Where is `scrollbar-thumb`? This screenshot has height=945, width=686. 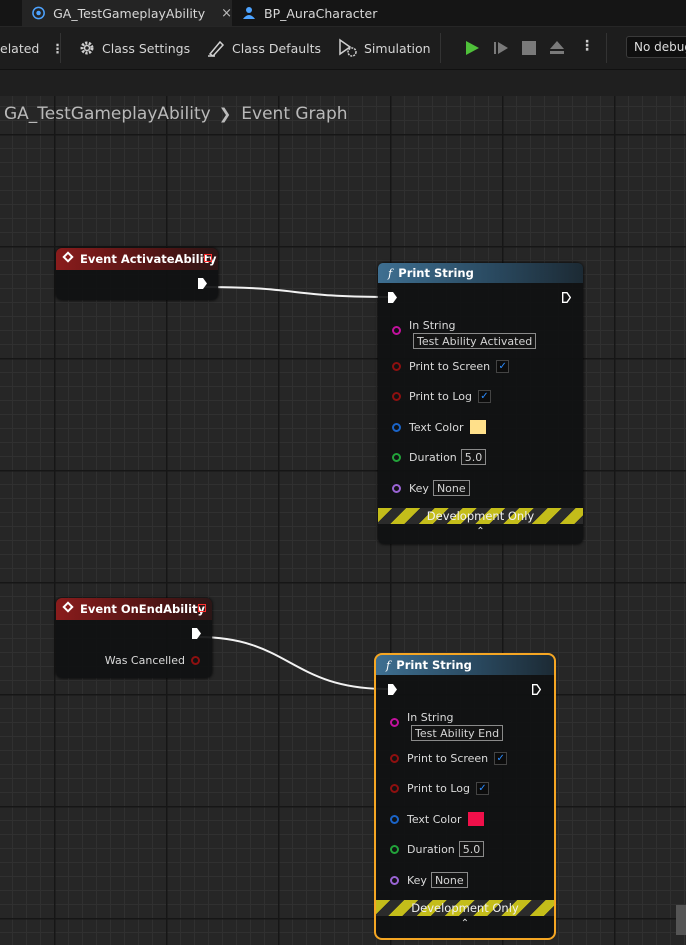
scrollbar-thumb is located at coordinates (681, 920).